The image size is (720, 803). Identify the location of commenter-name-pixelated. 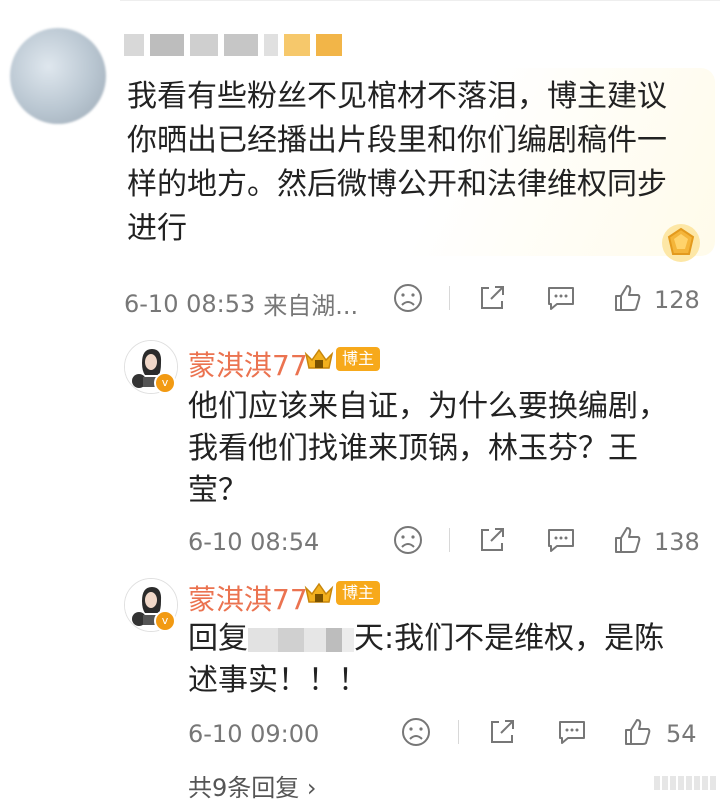
(233, 45).